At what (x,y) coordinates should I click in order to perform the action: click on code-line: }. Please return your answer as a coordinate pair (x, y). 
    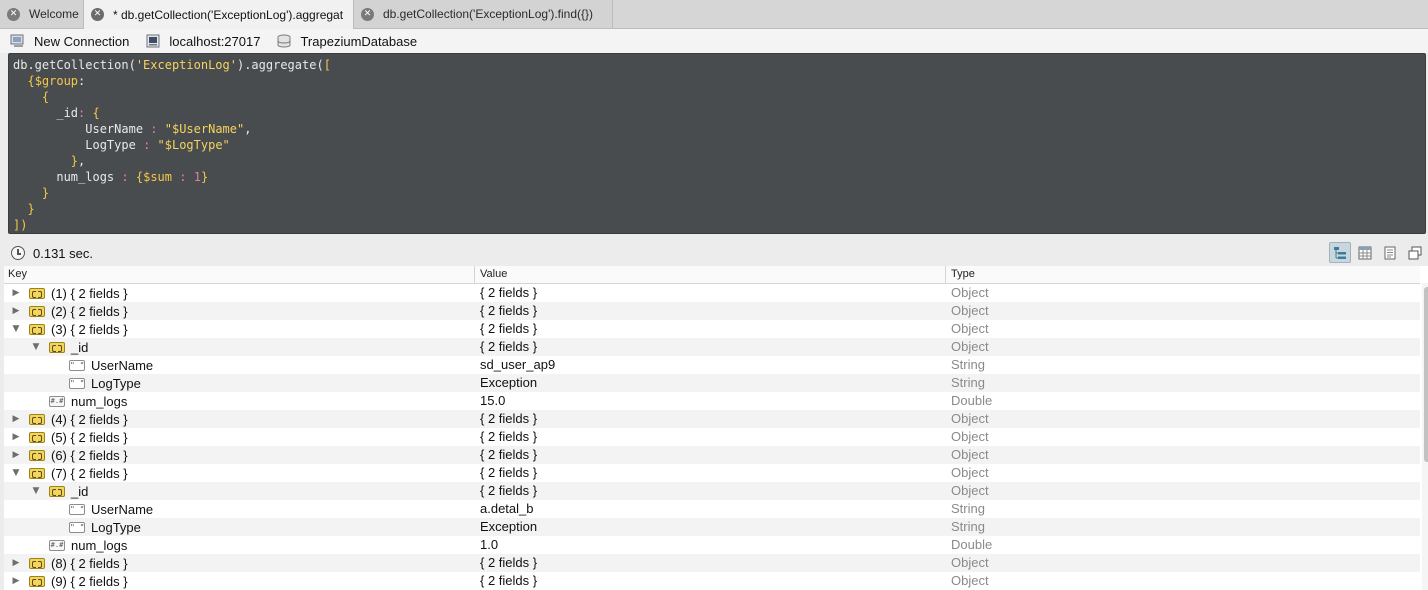
    Looking at the image, I should click on (31, 209).